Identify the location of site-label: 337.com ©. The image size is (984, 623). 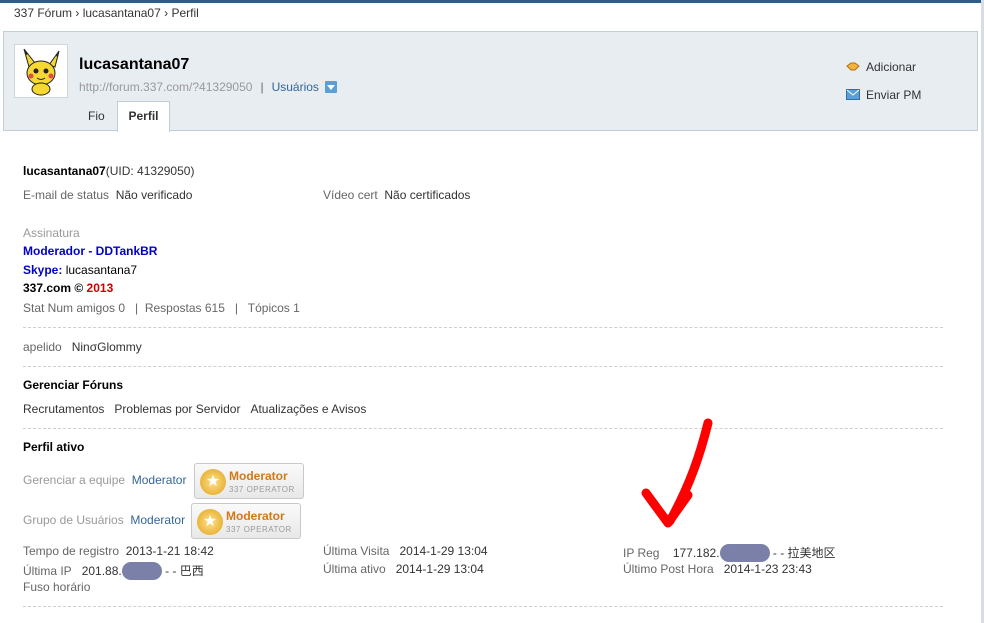
(55, 288).